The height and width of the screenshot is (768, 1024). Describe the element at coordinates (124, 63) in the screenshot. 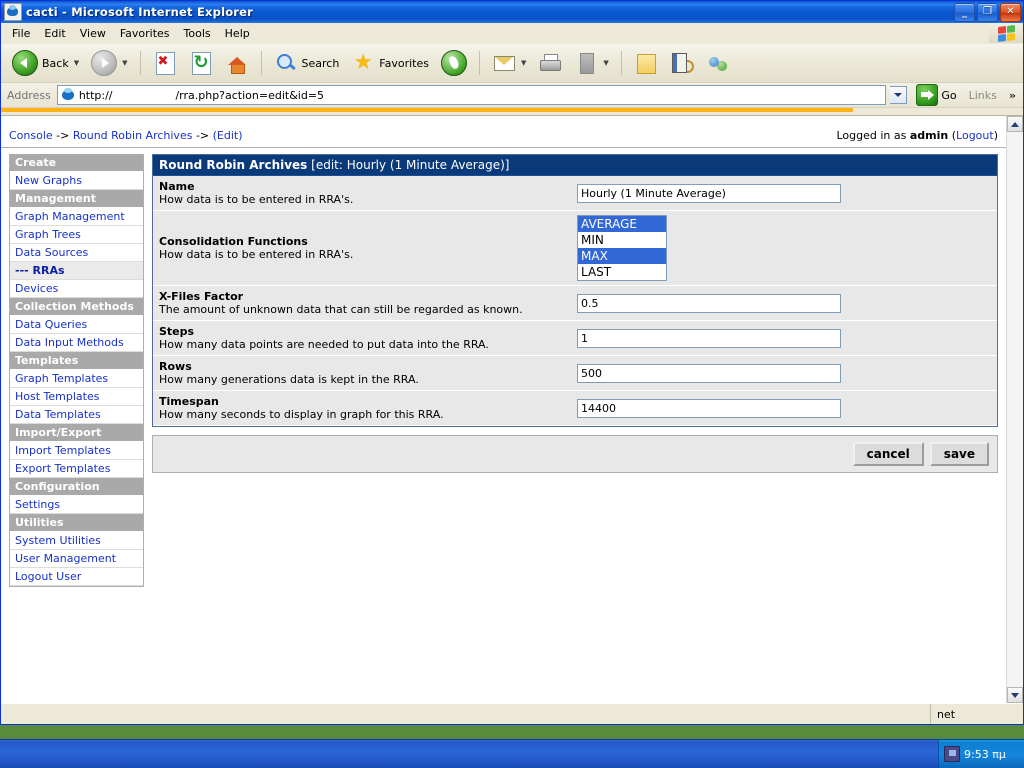

I see `forward-dropdown-icon: ▼` at that location.